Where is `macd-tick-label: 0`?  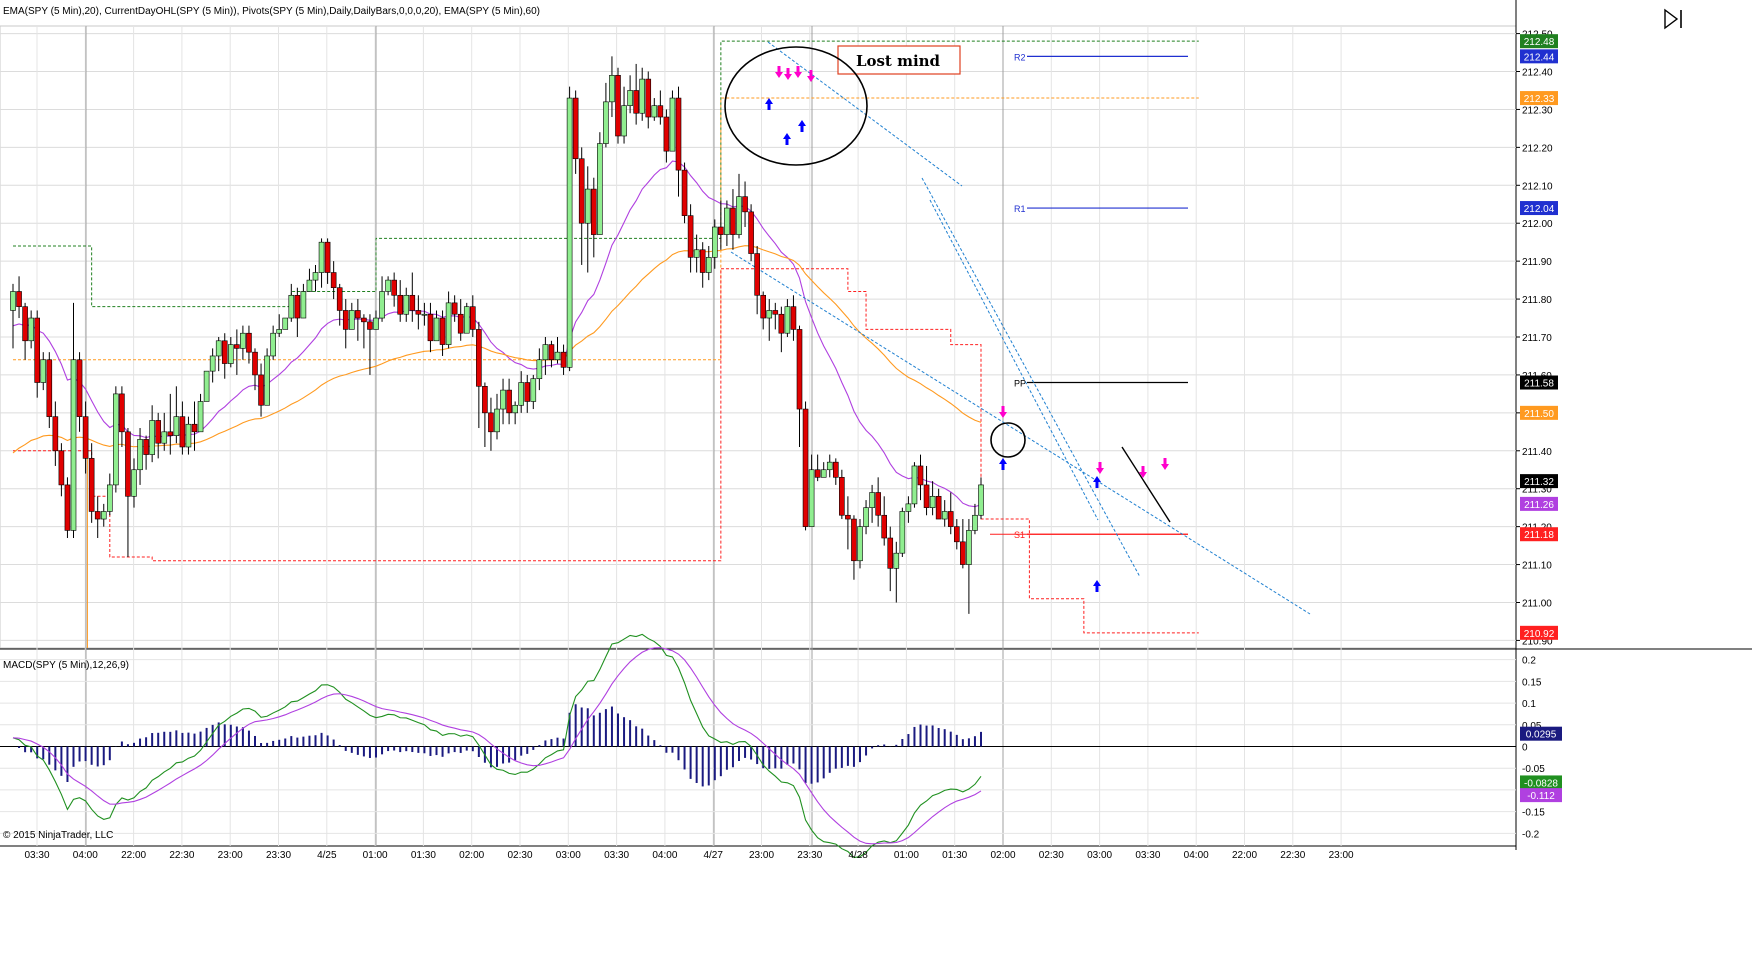
macd-tick-label: 0 is located at coordinates (1525, 748).